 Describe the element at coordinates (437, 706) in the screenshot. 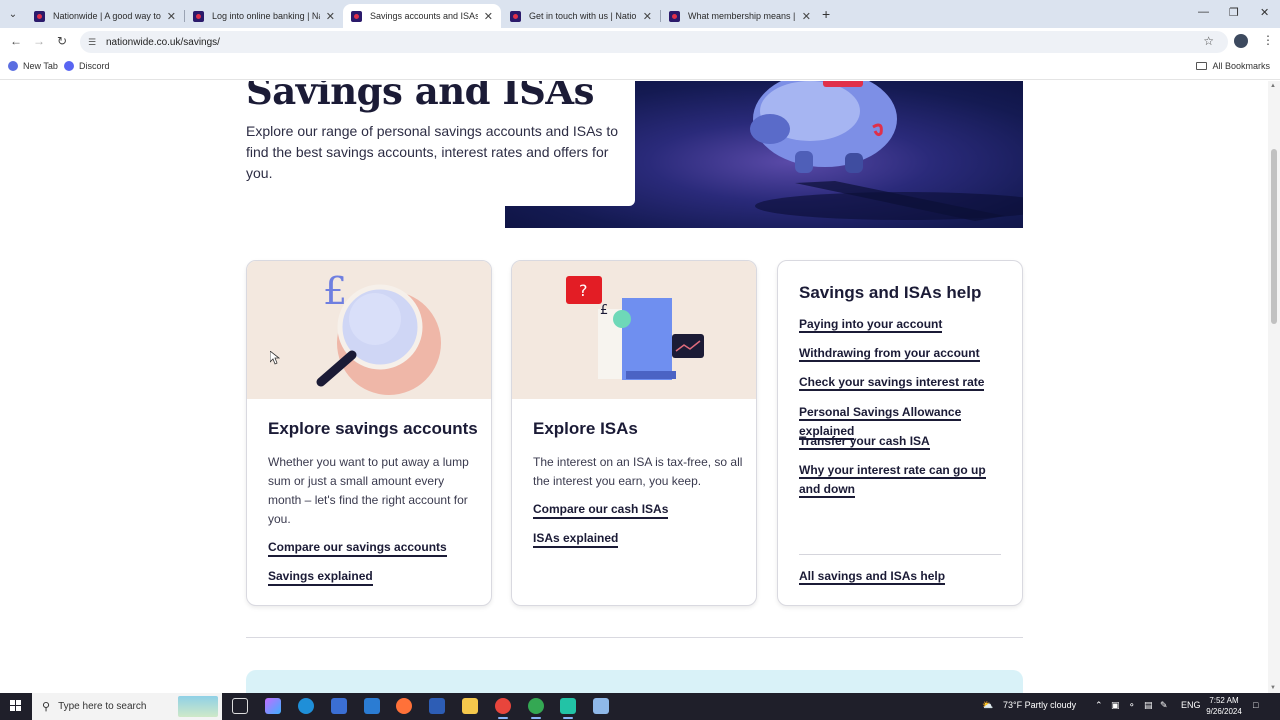

I see `shield-icon` at that location.